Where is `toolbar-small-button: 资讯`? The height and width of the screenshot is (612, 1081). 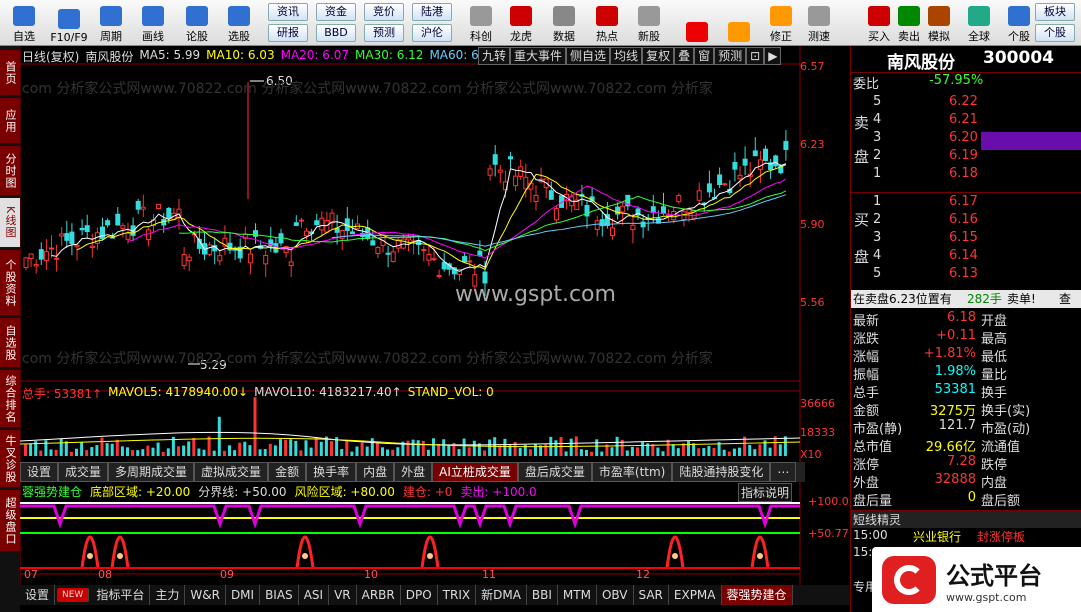
toolbar-small-button: 资讯 is located at coordinates (288, 12).